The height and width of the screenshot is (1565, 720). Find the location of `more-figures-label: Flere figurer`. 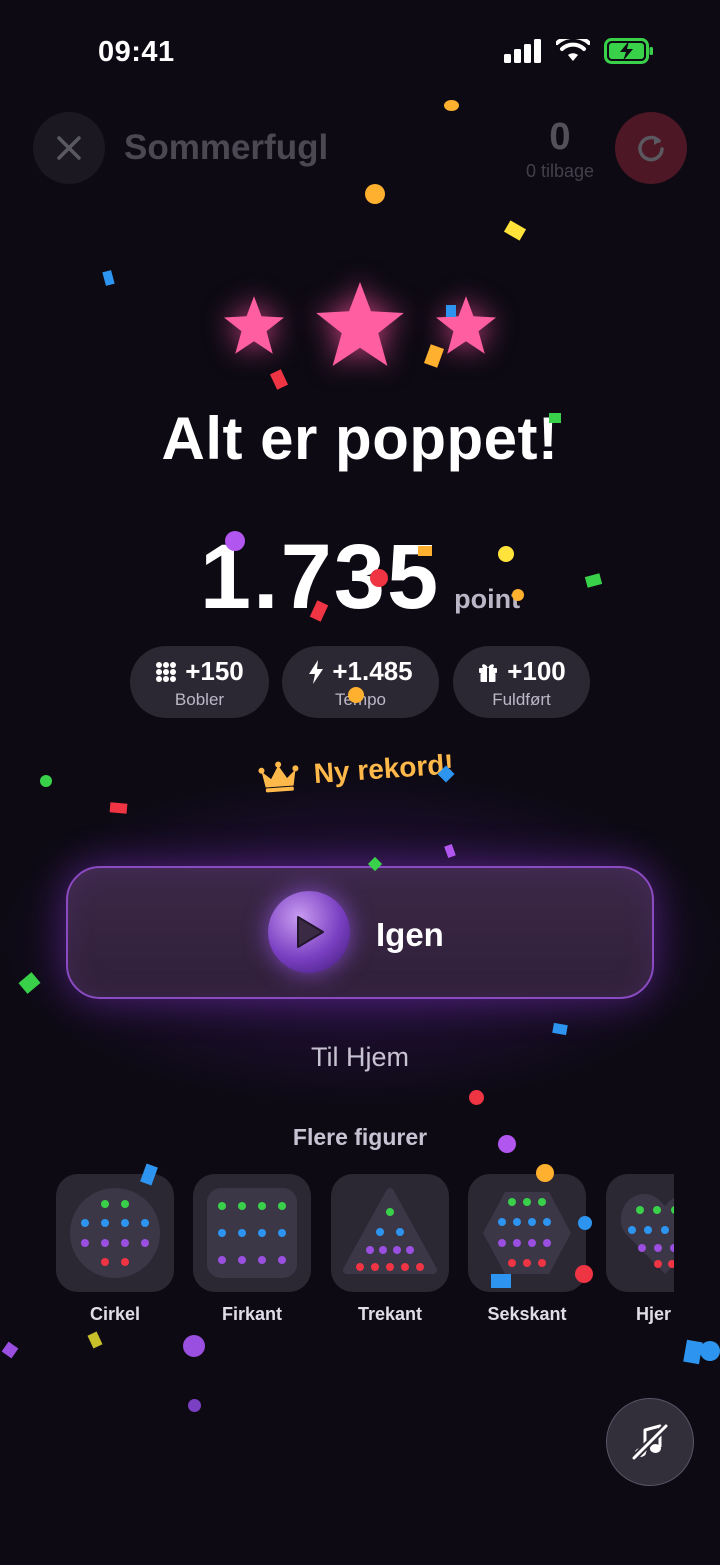

more-figures-label: Flere figurer is located at coordinates (360, 1137).